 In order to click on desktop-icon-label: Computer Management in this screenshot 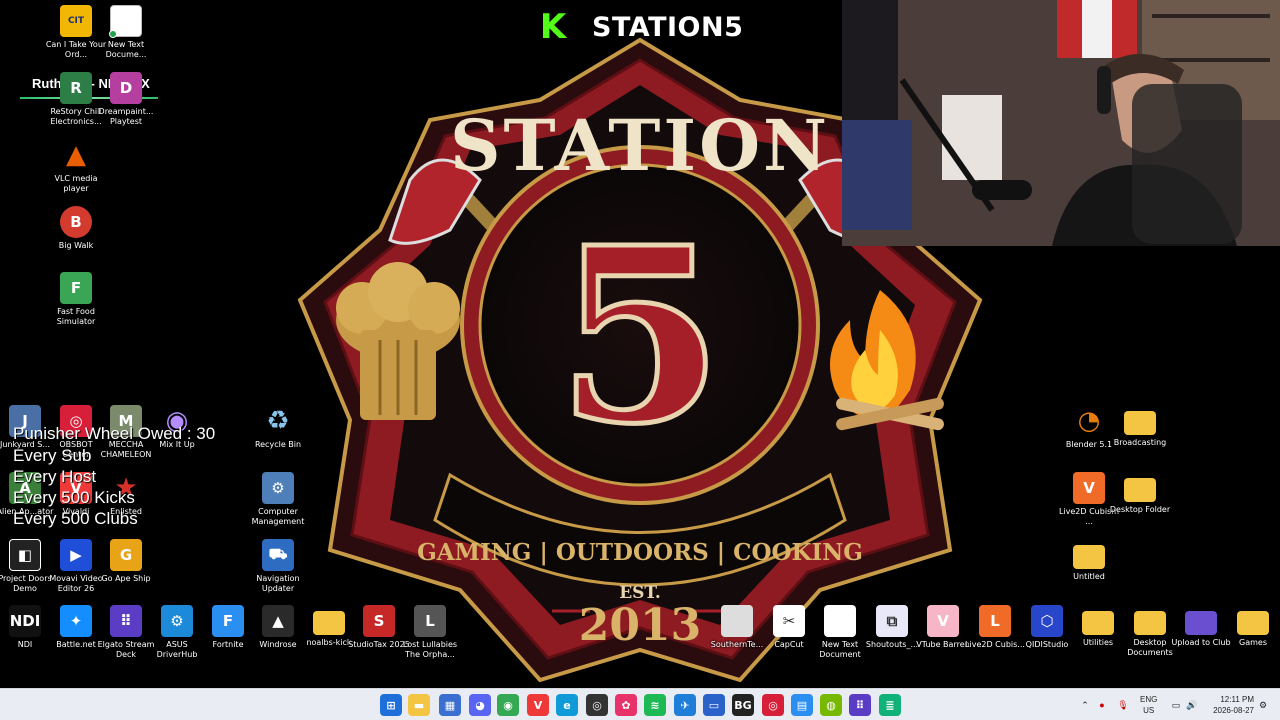, I will do `click(278, 516)`.